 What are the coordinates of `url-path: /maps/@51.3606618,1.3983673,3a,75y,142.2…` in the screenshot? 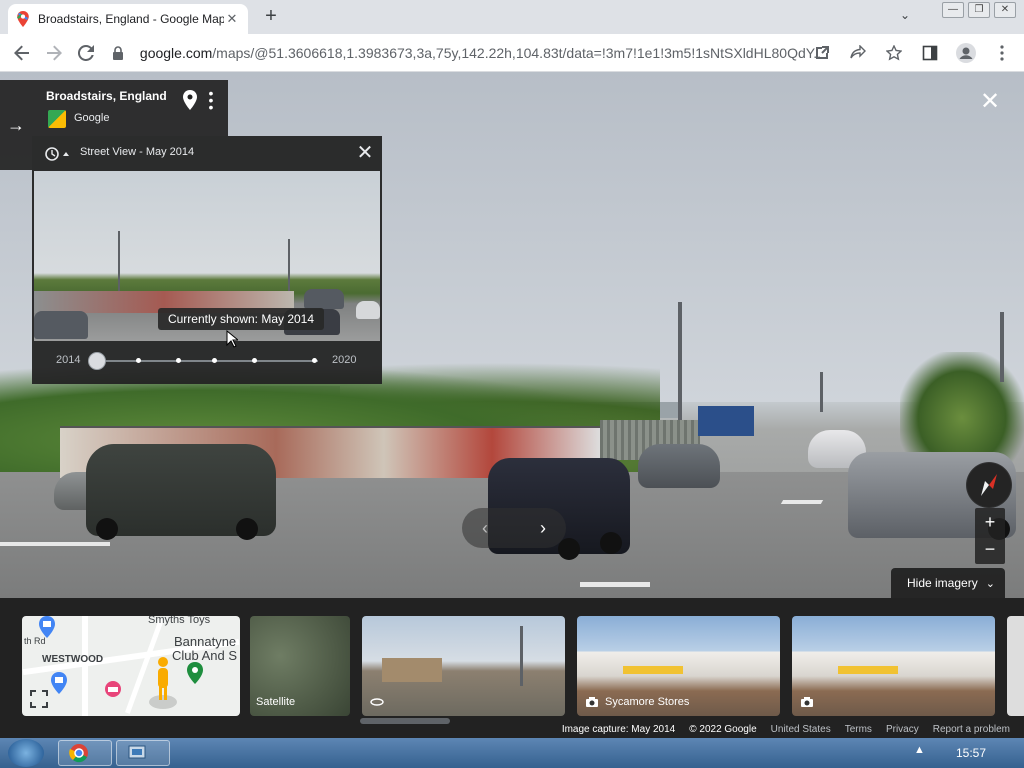 It's located at (517, 53).